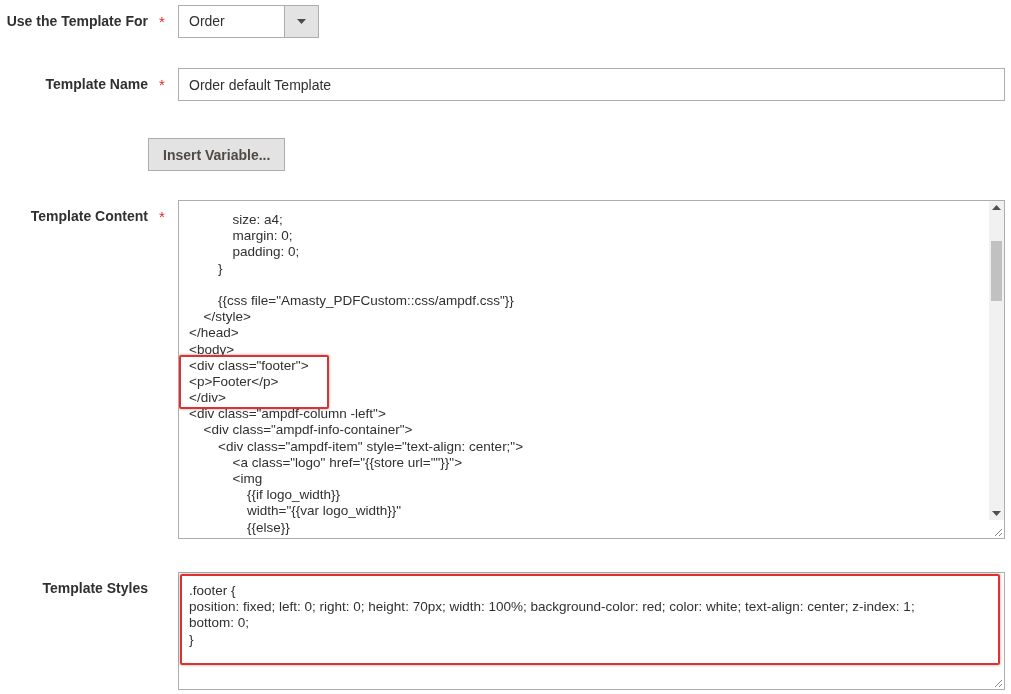 Image resolution: width=1011 pixels, height=694 pixels. What do you see at coordinates (248, 21) in the screenshot?
I see `template-type-select: Order` at bounding box center [248, 21].